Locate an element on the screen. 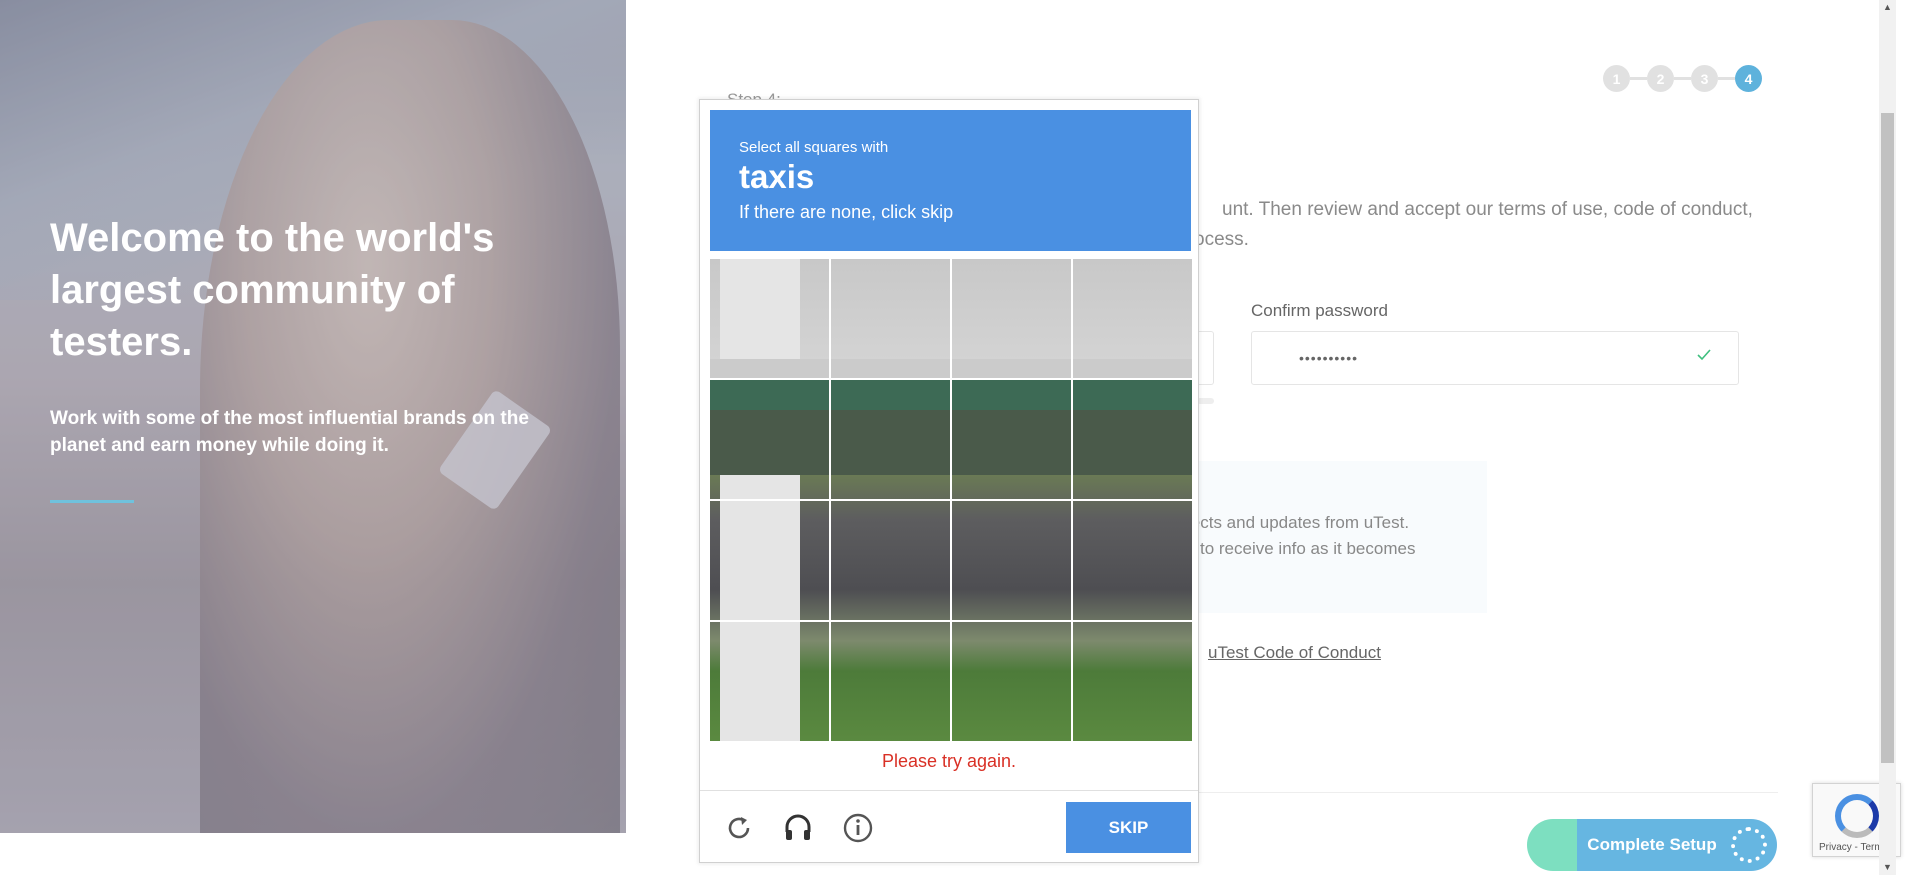 The width and height of the screenshot is (1920, 875). info-line2: to receive info as it becomes is located at coordinates (1308, 548).